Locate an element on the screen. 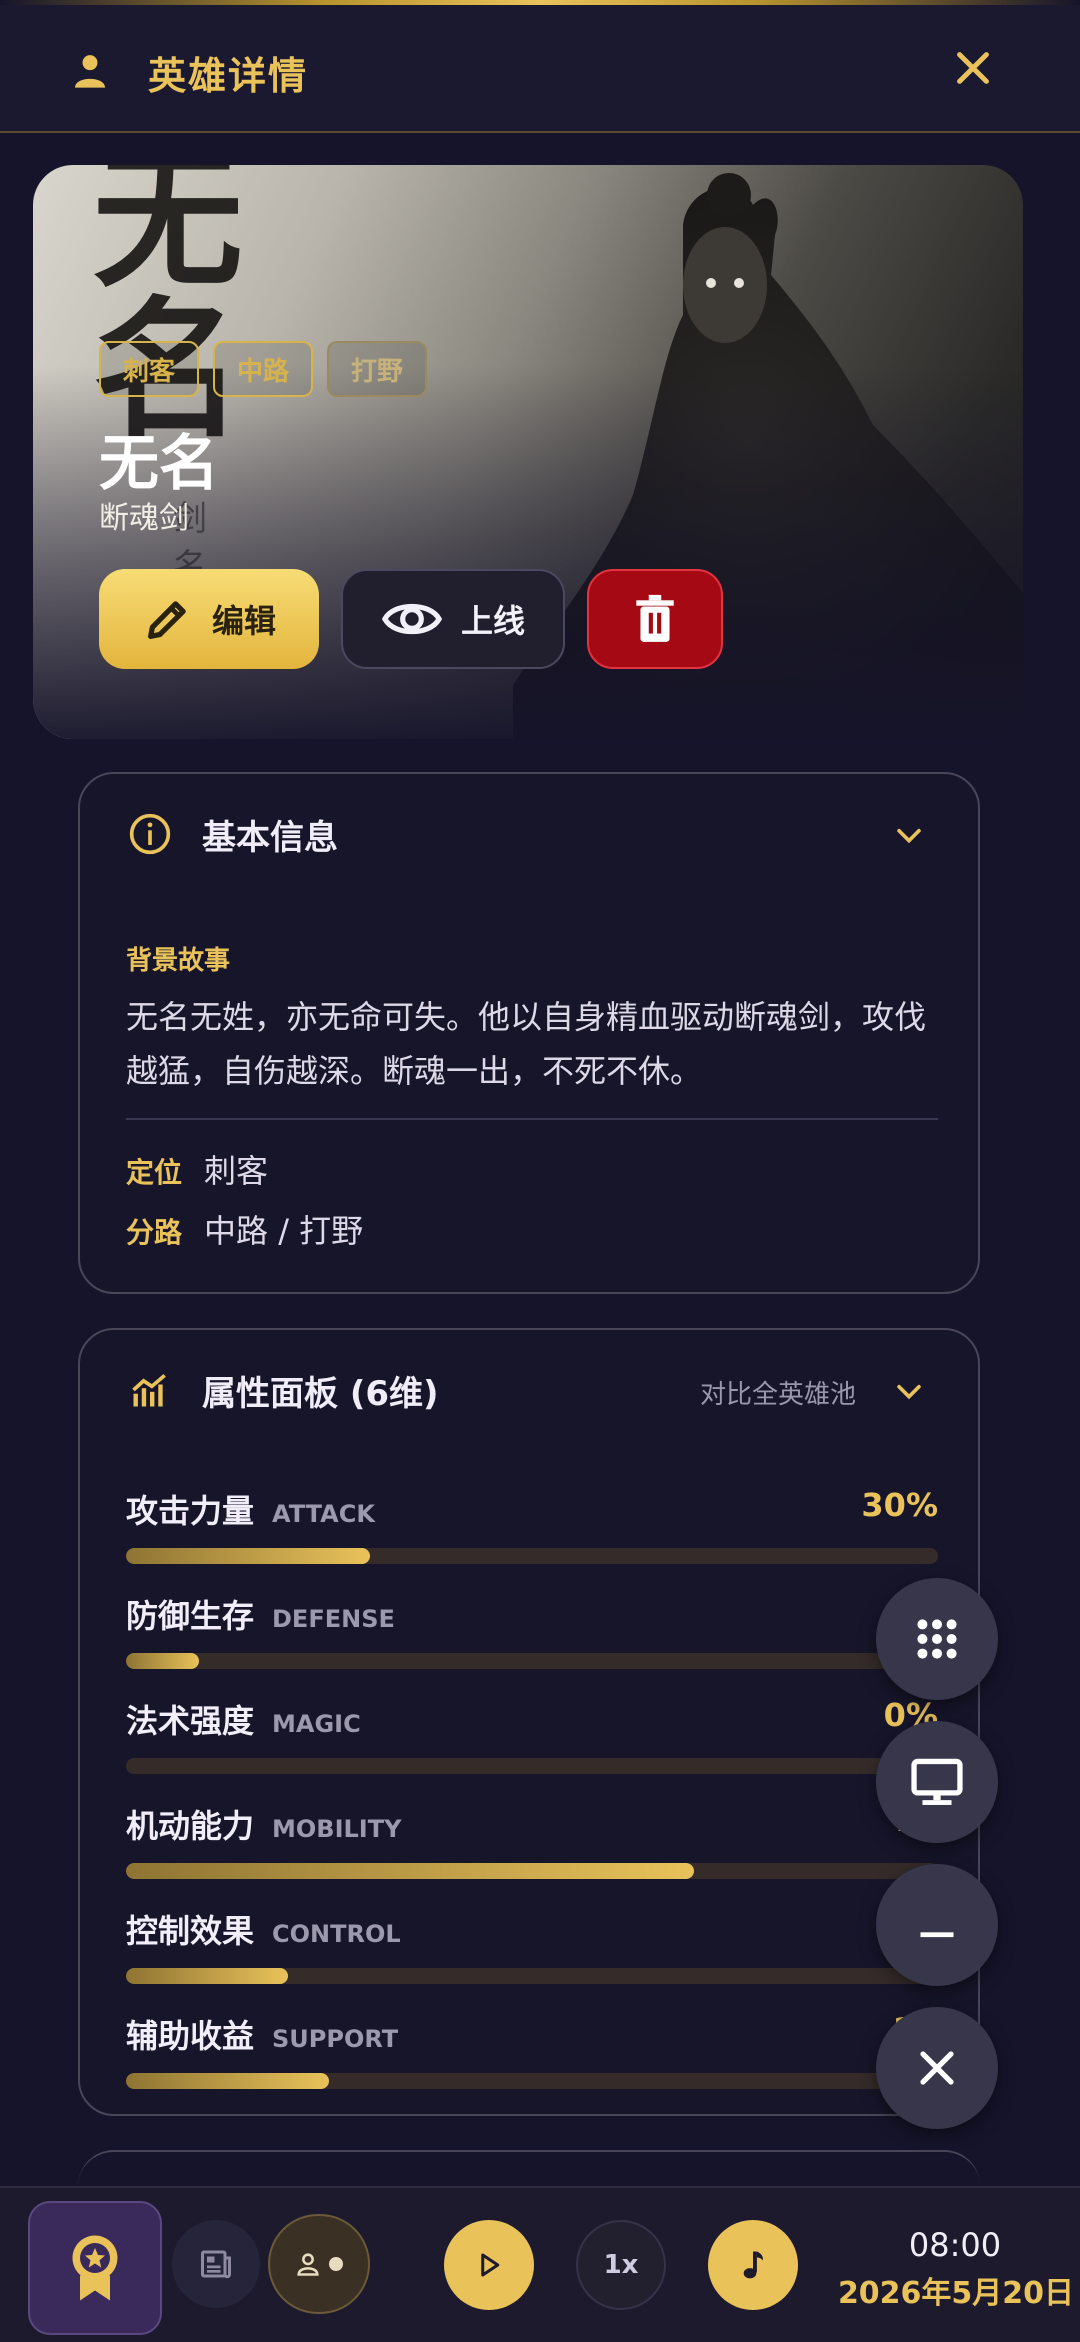  minimize-icon is located at coordinates (937, 1935).